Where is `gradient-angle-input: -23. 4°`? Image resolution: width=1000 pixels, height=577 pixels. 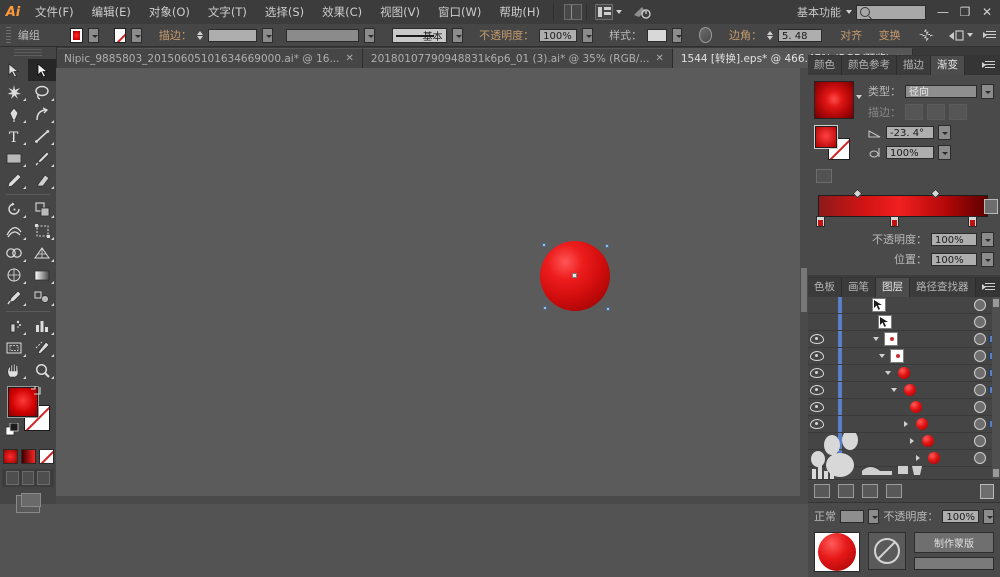 gradient-angle-input: -23. 4° is located at coordinates (910, 132).